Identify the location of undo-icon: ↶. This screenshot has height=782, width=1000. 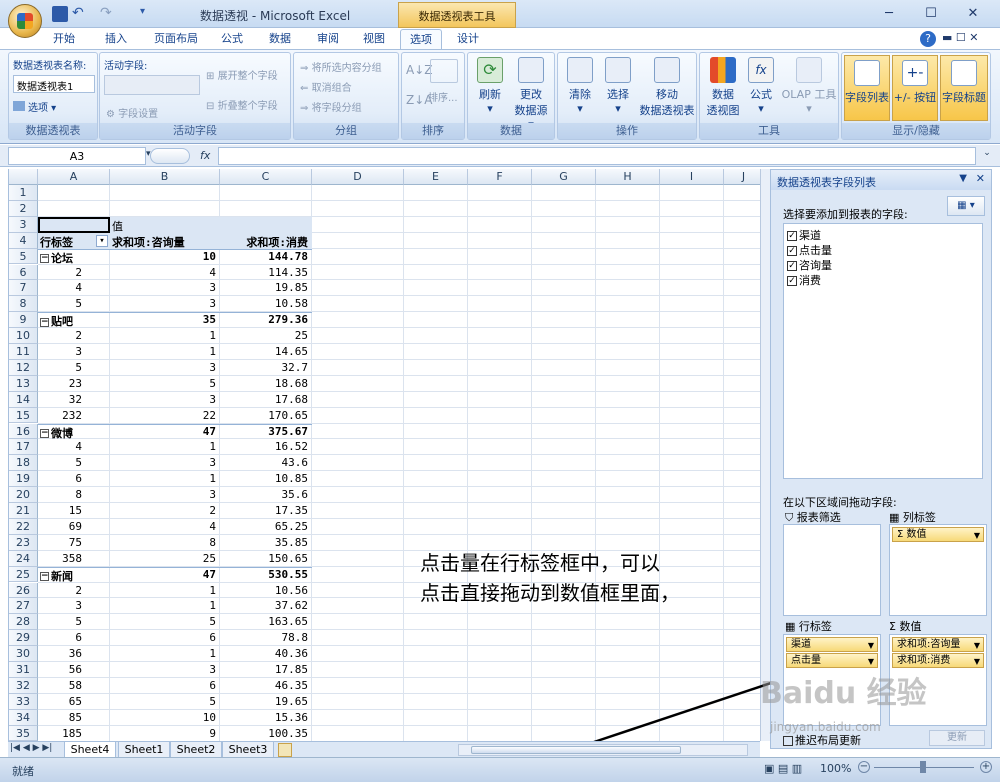
(80, 14).